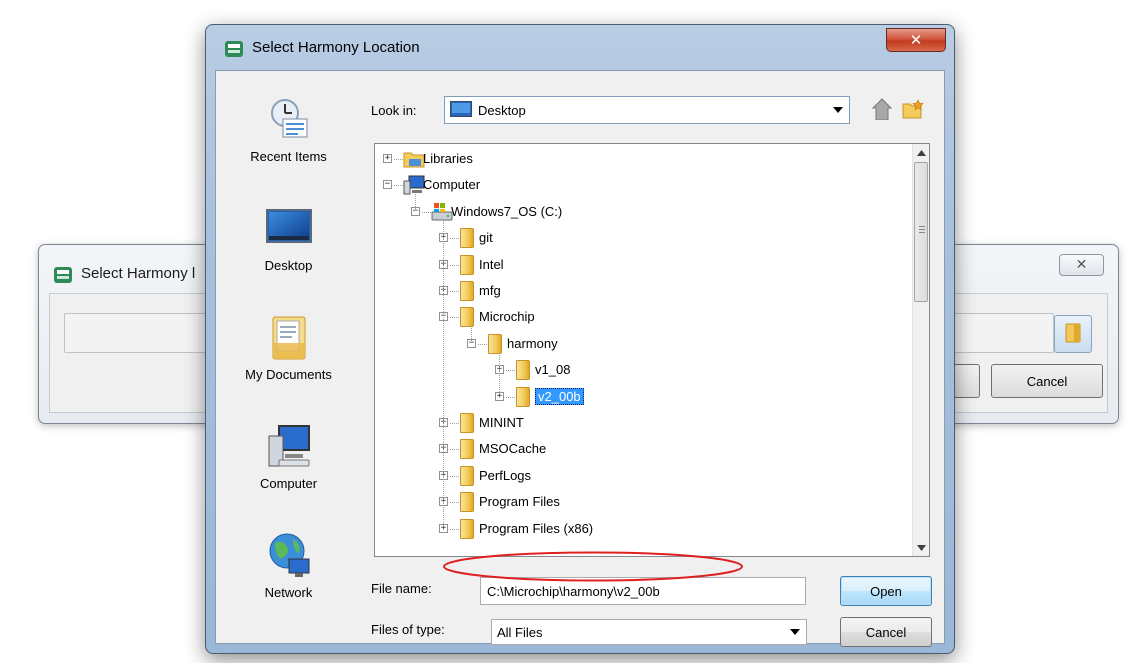 This screenshot has width=1148, height=663. I want to click on my-documents-icon, so click(289, 337).